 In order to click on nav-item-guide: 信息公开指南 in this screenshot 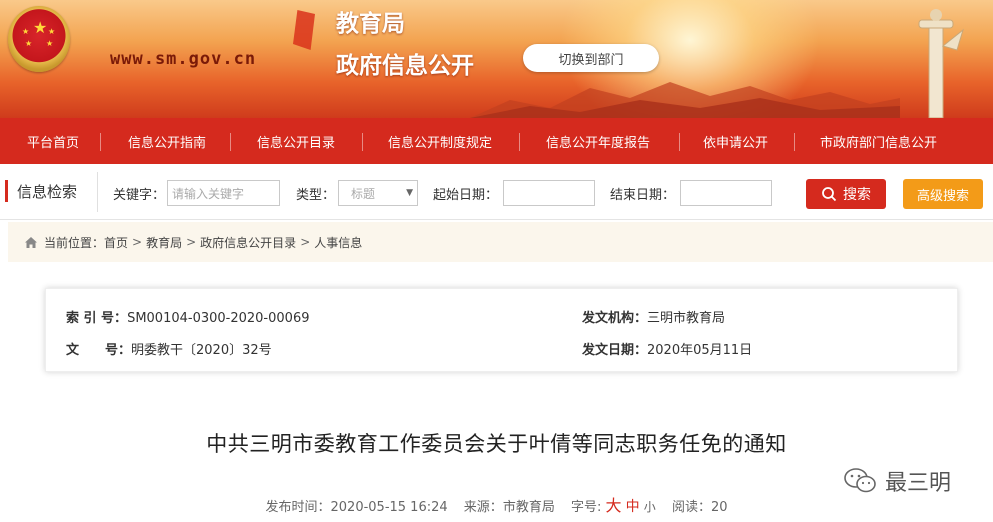, I will do `click(167, 141)`.